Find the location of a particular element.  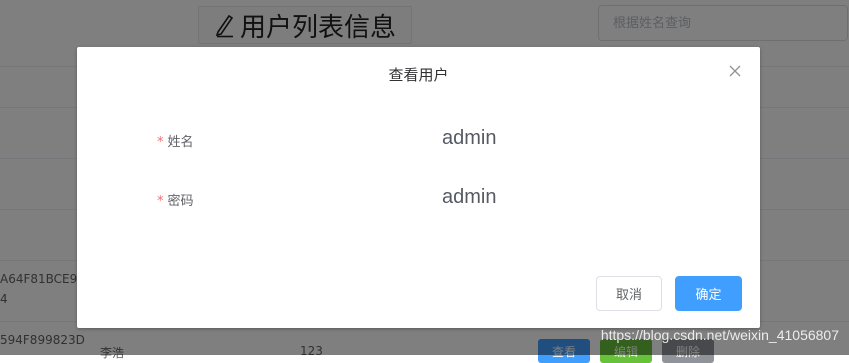

close-icon is located at coordinates (735, 71).